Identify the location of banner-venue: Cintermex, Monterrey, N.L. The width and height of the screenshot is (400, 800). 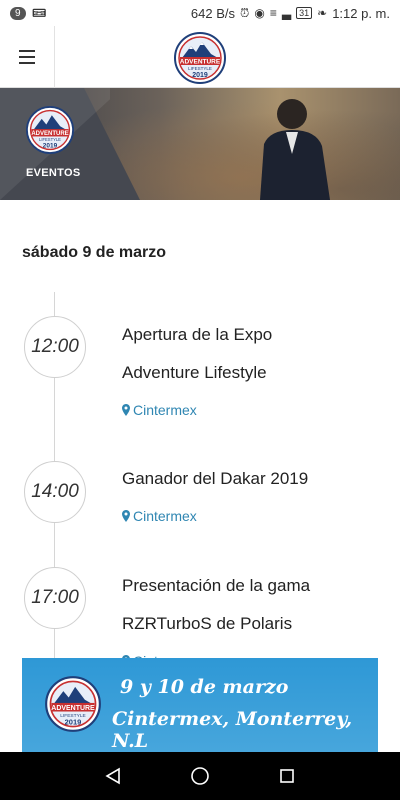
(232, 730).